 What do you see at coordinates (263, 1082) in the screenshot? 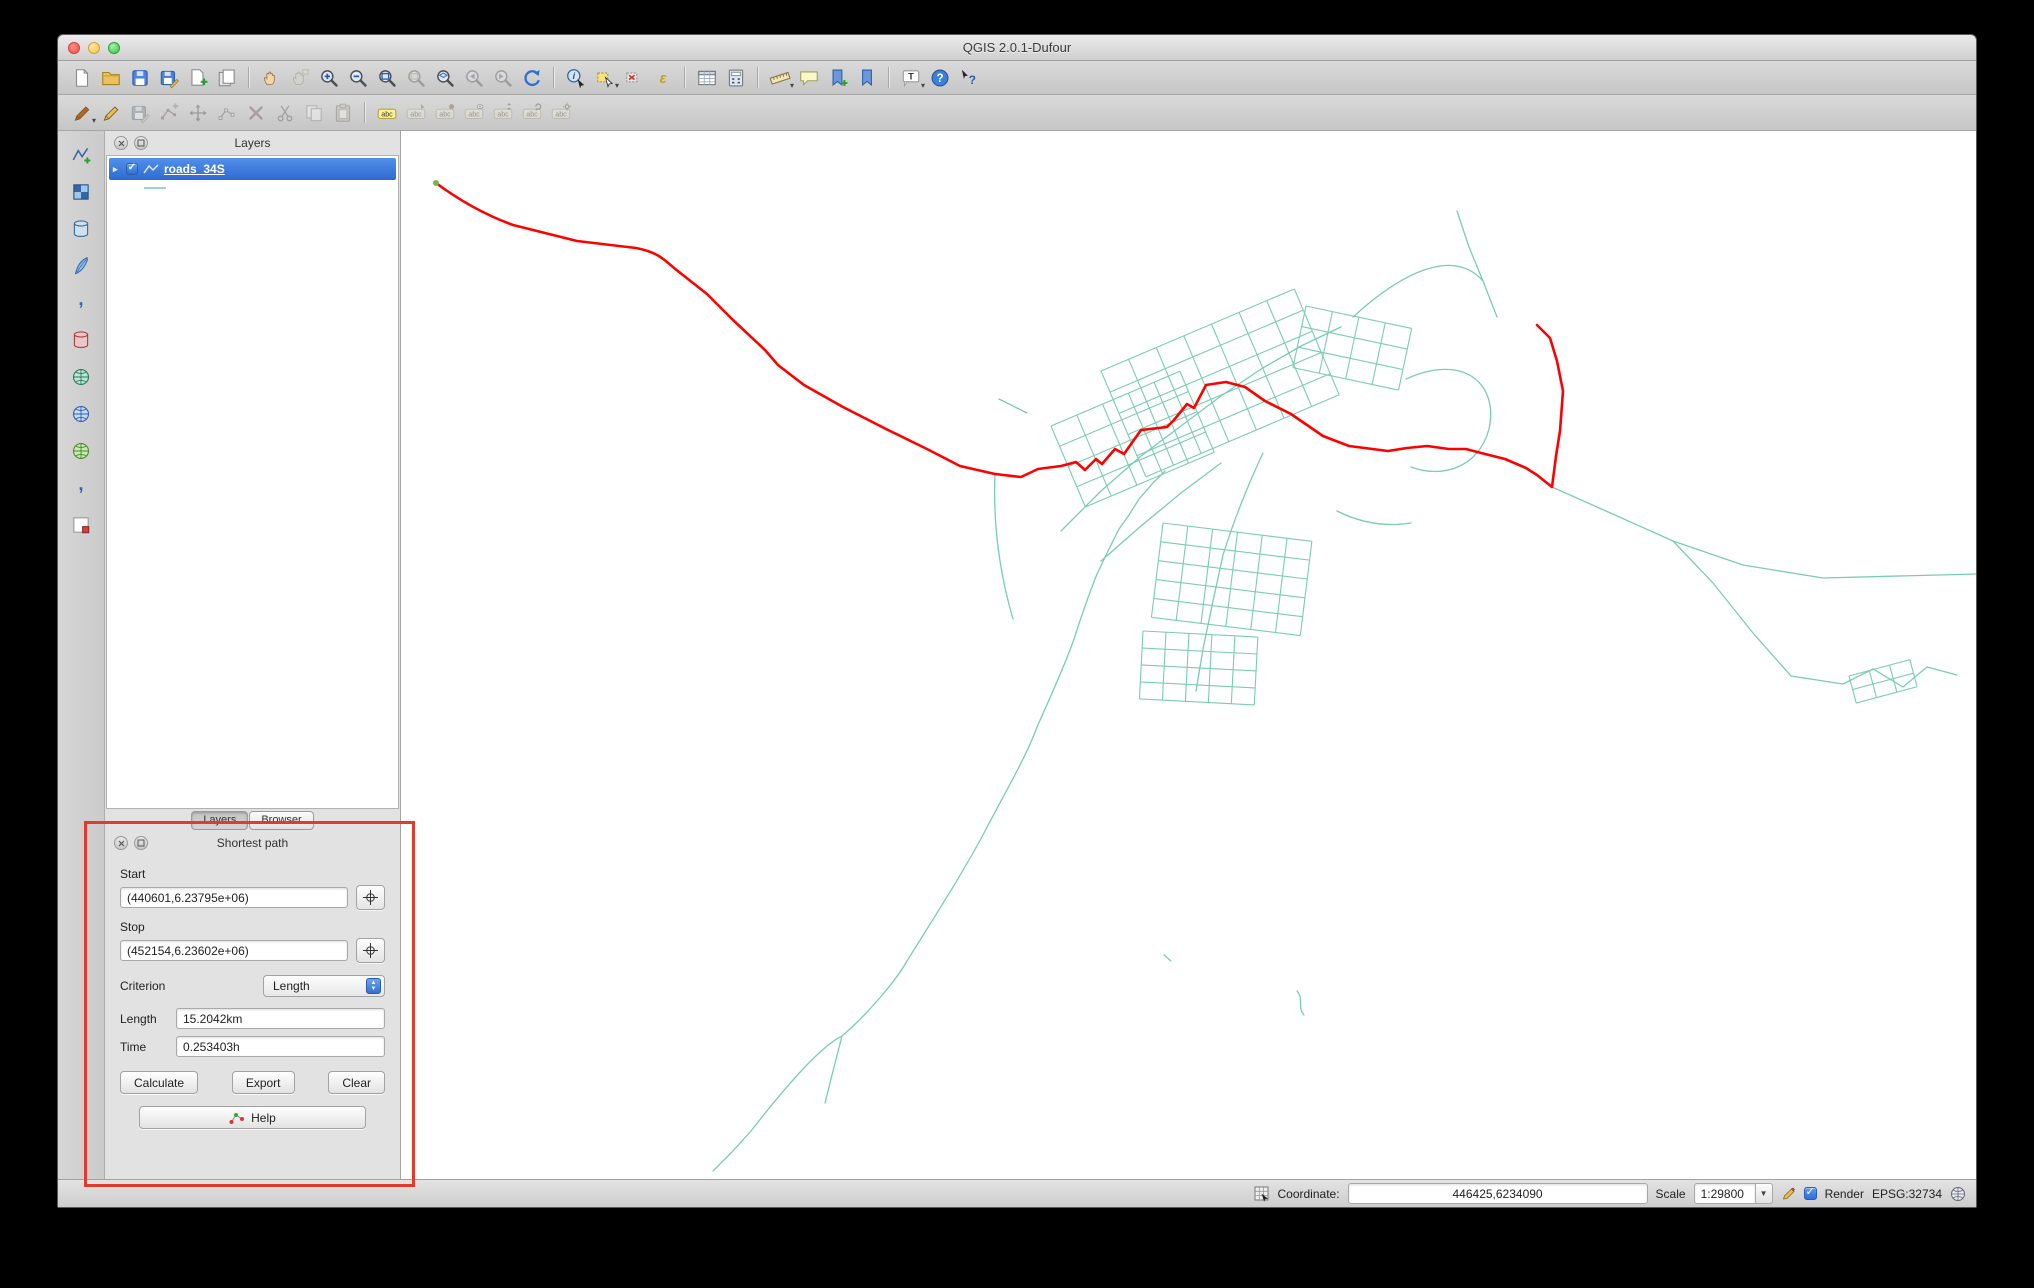
I see `export-button: Export` at bounding box center [263, 1082].